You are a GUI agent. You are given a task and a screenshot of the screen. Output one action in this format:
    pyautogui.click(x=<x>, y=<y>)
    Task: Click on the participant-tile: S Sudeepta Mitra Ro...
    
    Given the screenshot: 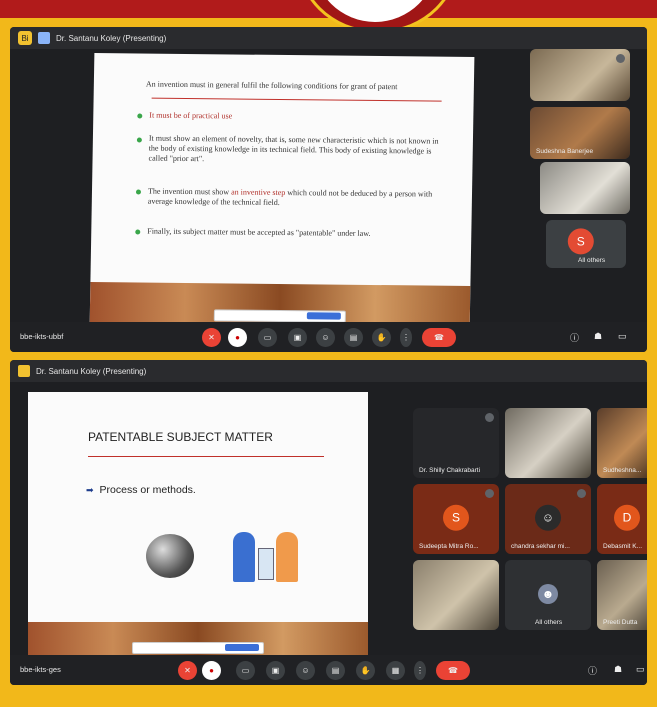 What is the action you would take?
    pyautogui.click(x=456, y=519)
    